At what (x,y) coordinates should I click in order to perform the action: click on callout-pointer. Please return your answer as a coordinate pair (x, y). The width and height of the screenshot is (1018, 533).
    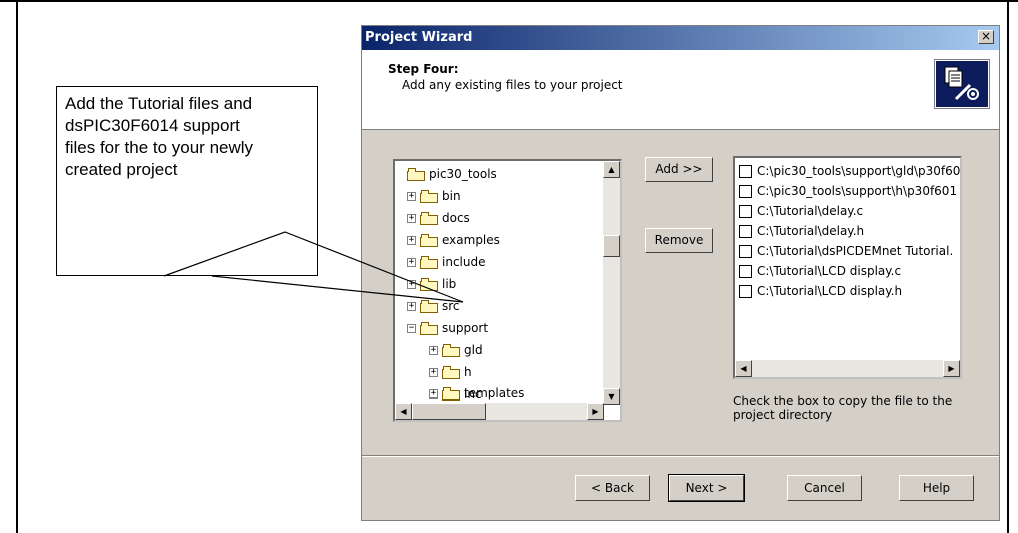
    Looking at the image, I should click on (313, 267).